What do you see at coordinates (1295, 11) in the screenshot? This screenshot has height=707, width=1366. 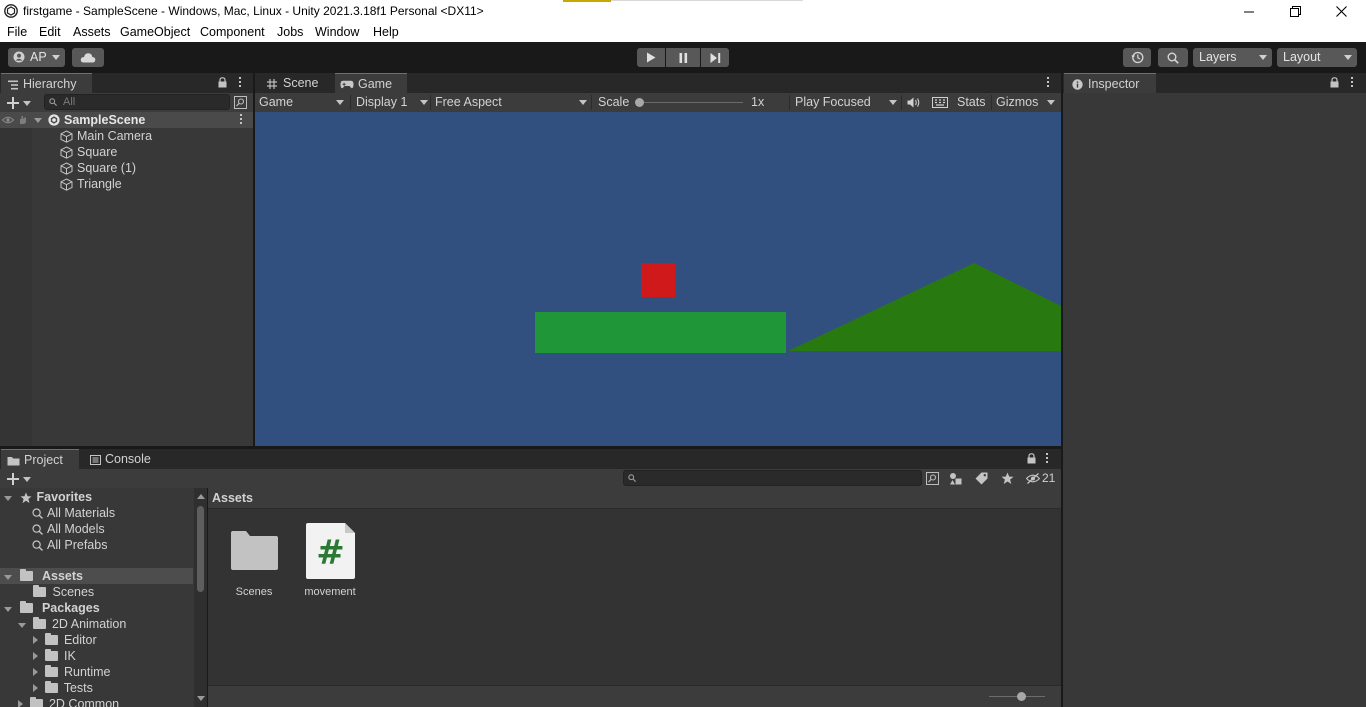 I see `restore-button` at bounding box center [1295, 11].